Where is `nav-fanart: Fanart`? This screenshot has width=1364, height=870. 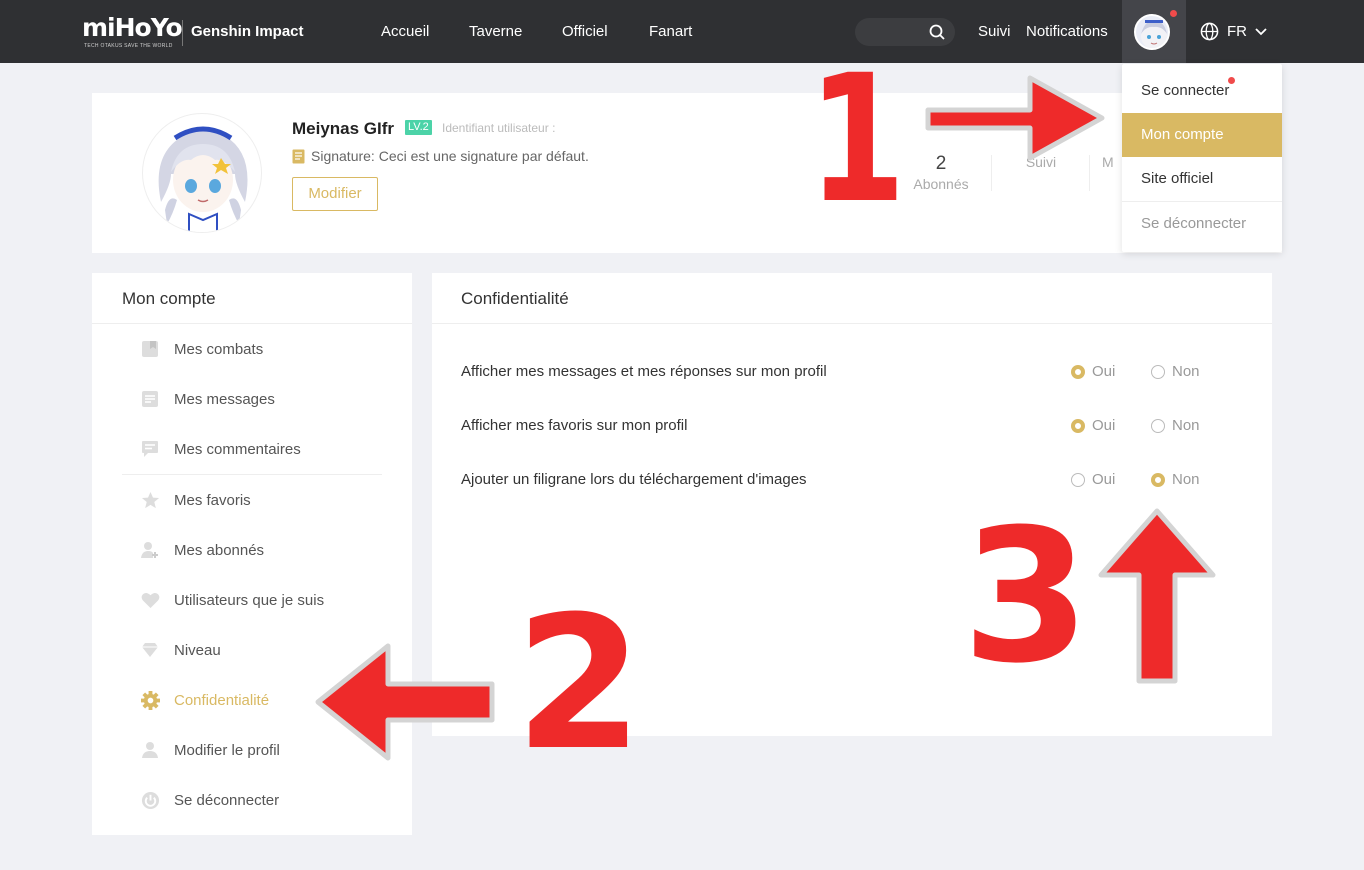 nav-fanart: Fanart is located at coordinates (670, 31).